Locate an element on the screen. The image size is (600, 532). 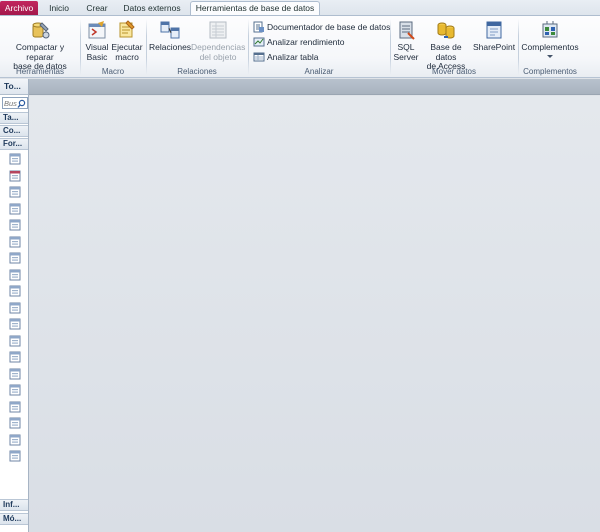
tab-inicio: Inicio is located at coordinates (59, 9).